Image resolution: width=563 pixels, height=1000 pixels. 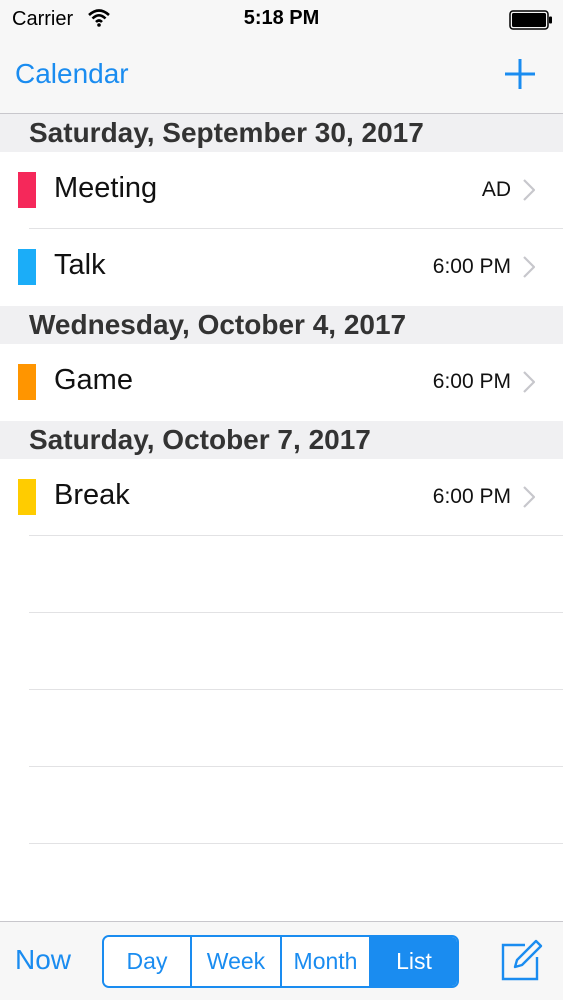 I want to click on now-button: Now, so click(x=43, y=960).